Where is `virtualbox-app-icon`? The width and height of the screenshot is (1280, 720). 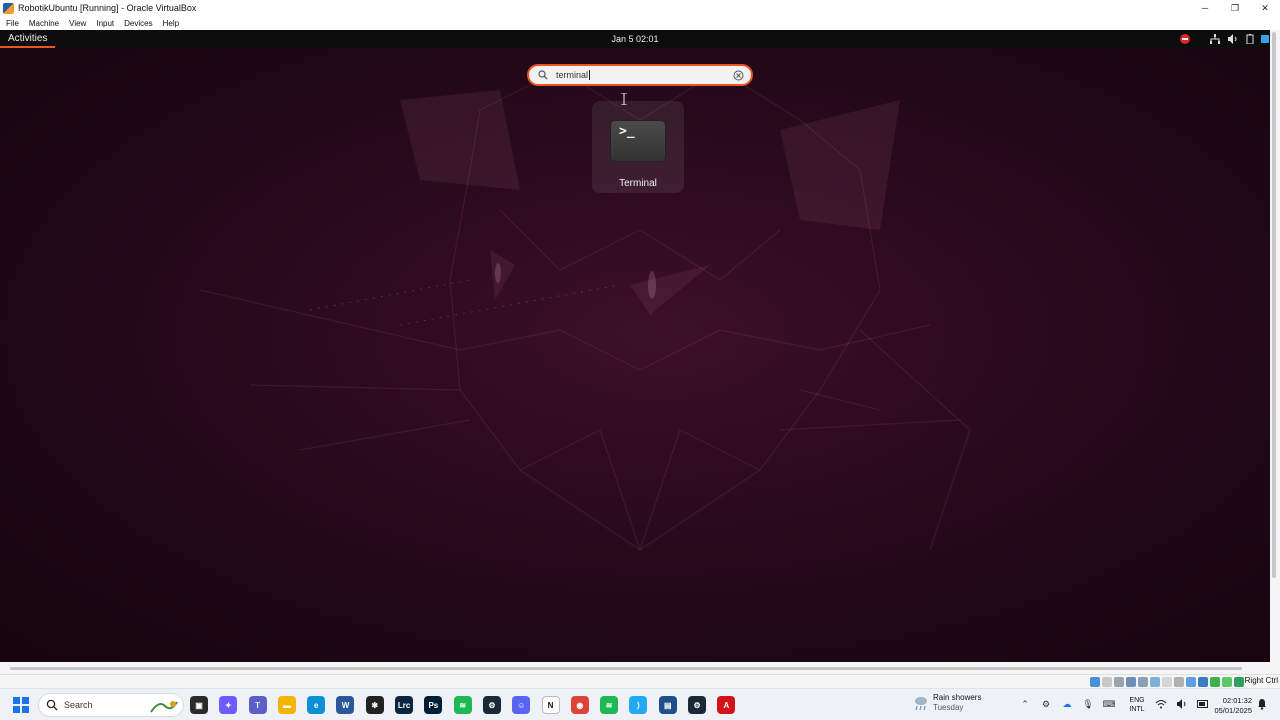
virtualbox-app-icon is located at coordinates (8, 8).